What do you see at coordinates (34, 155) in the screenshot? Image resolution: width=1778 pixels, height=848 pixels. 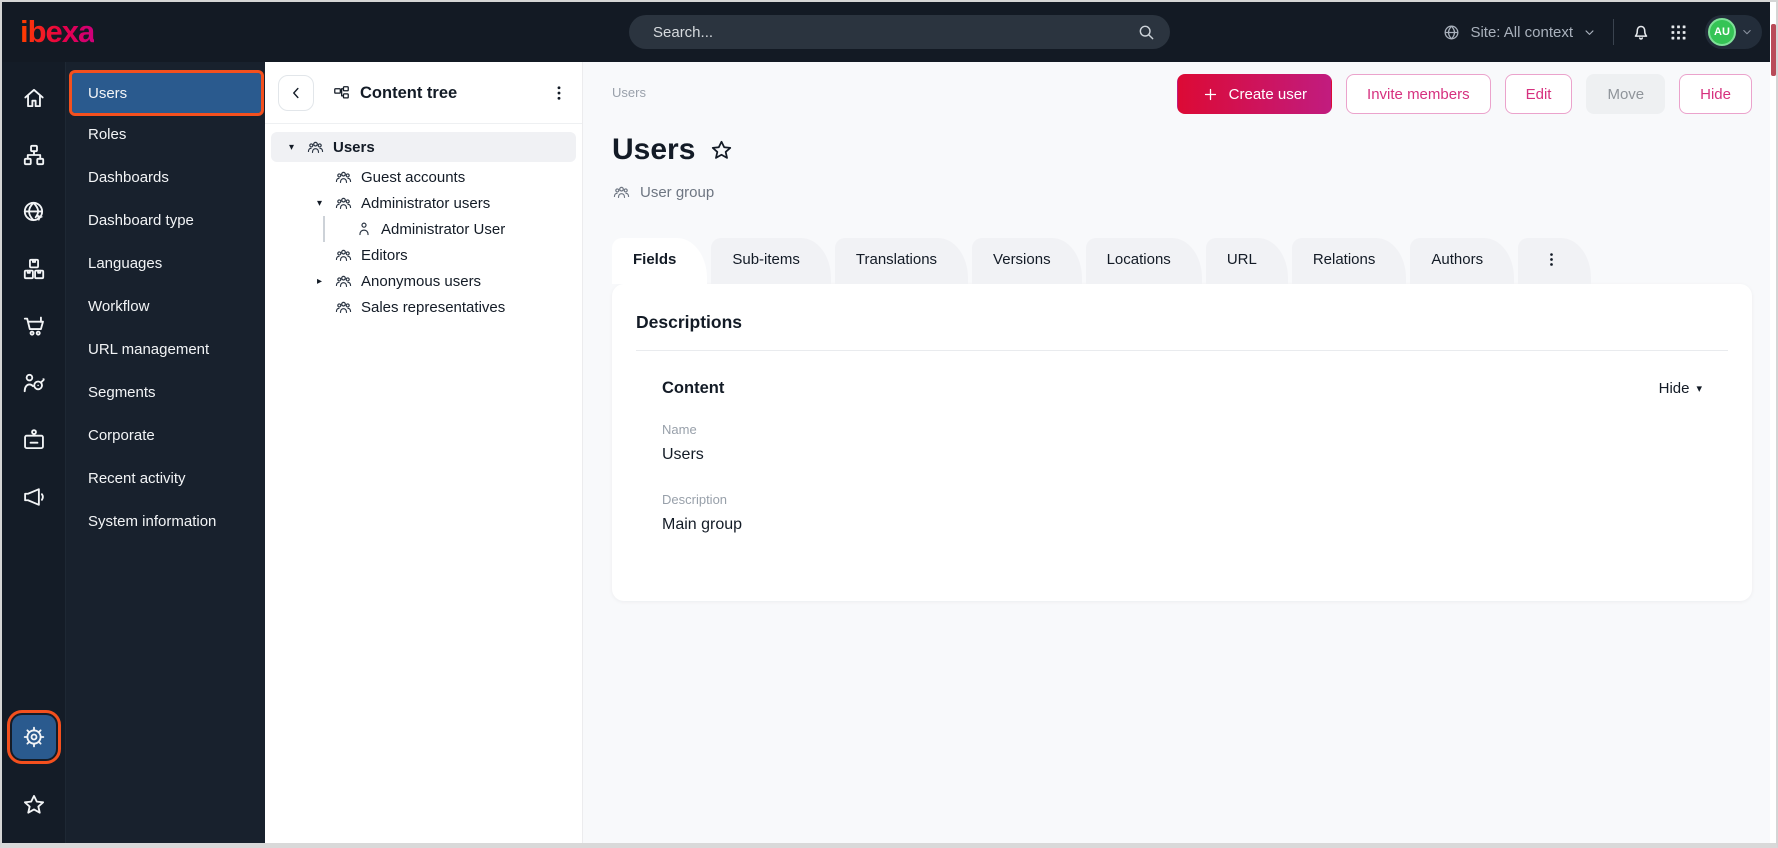 I see `content-structure-icon` at bounding box center [34, 155].